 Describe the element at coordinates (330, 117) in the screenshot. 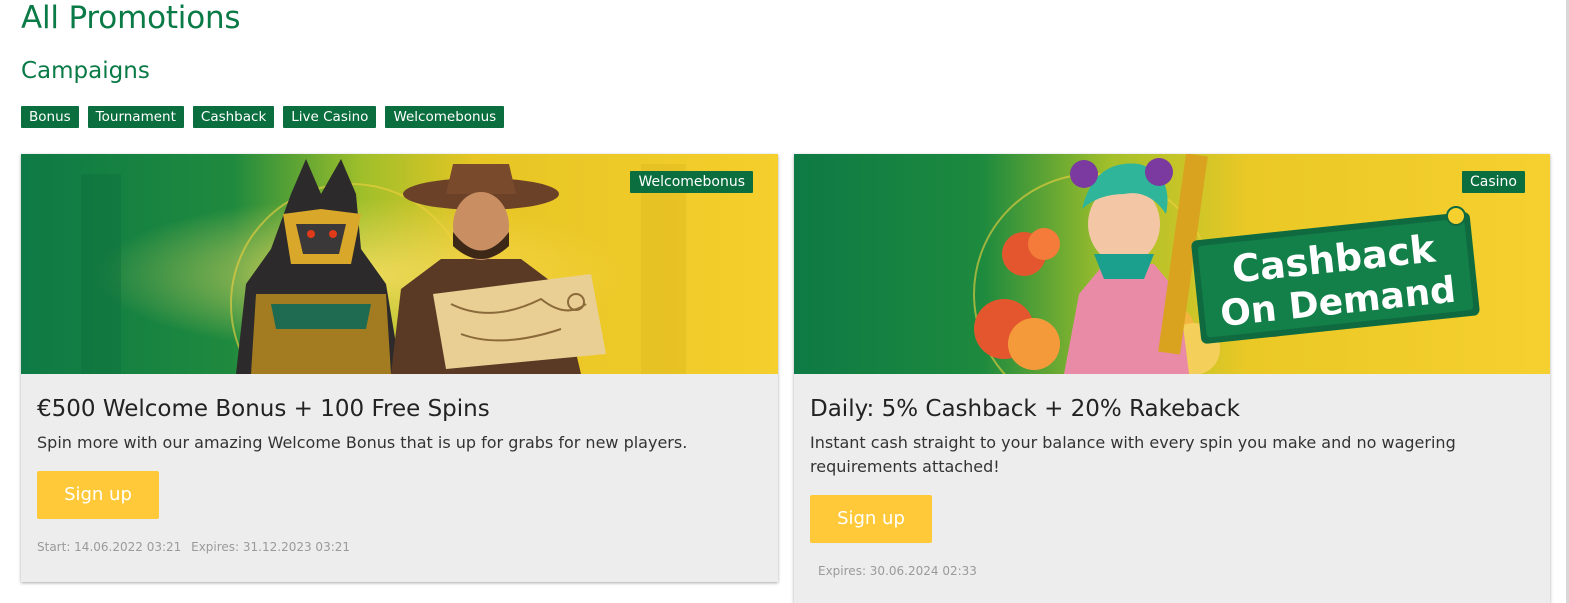

I see `filter-live-casino: Live Casino` at that location.